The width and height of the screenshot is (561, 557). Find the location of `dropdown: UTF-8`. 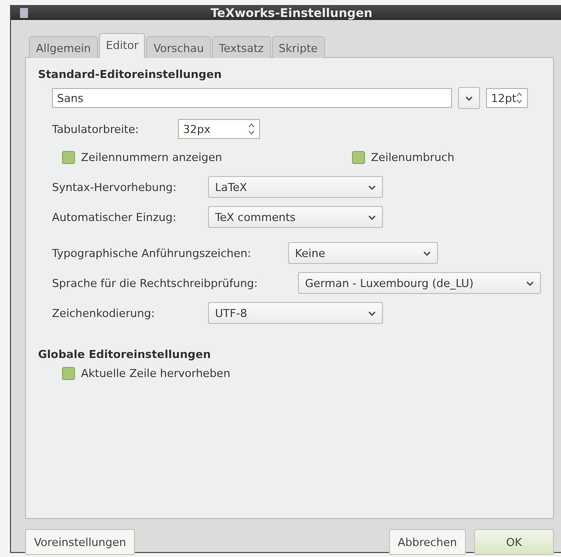

dropdown: UTF-8 is located at coordinates (295, 313).